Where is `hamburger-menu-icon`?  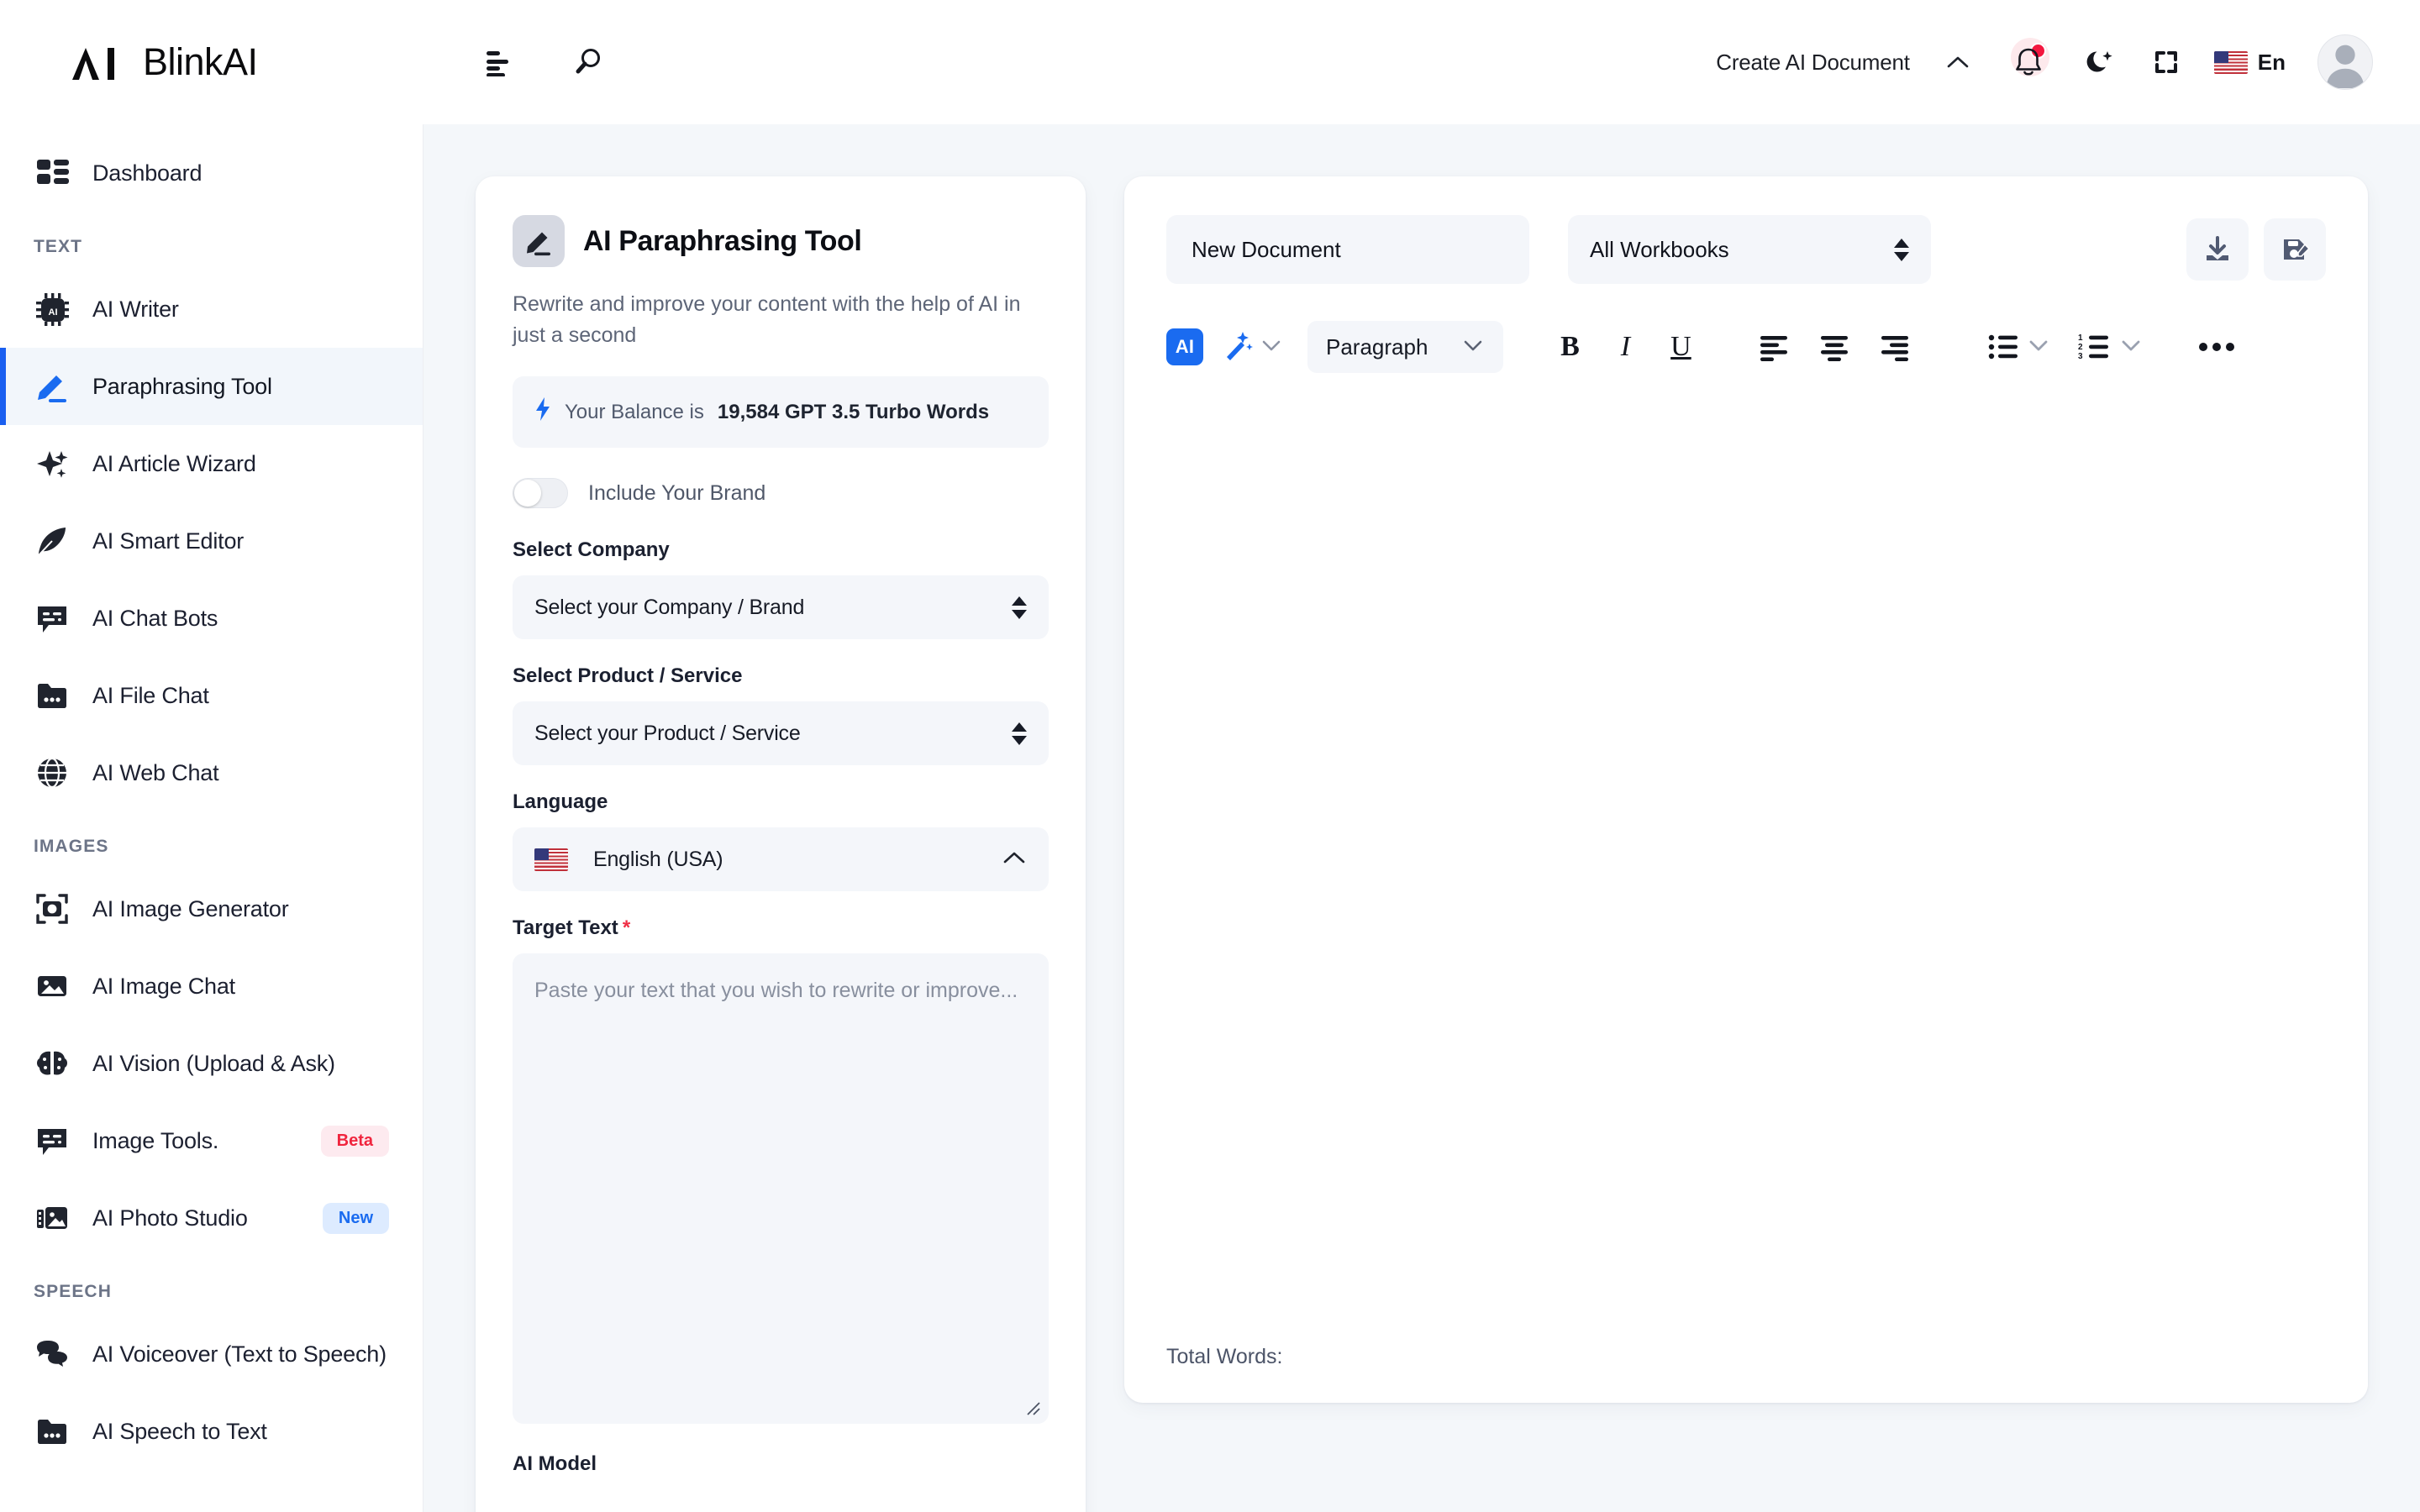 hamburger-menu-icon is located at coordinates (500, 62).